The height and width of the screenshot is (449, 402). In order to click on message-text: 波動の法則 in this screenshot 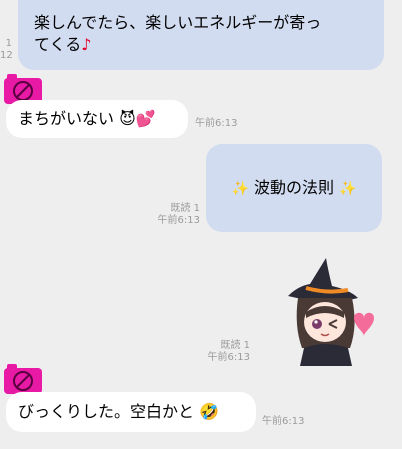, I will do `click(293, 187)`.